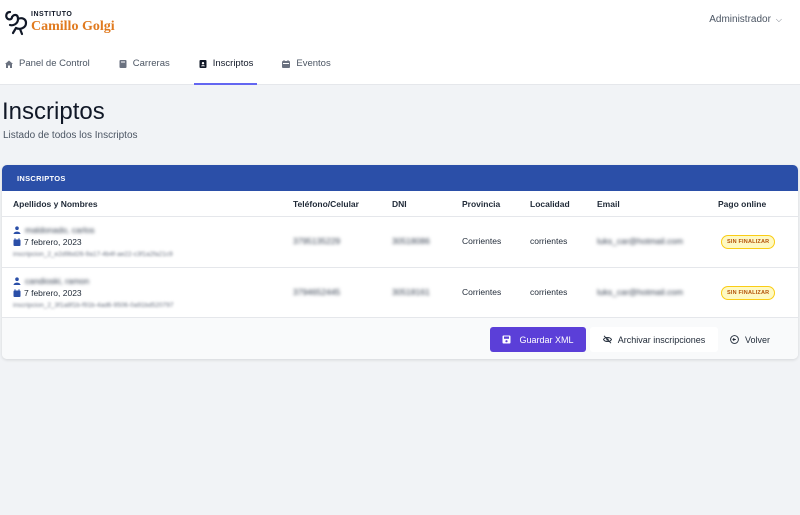 Image resolution: width=800 pixels, height=515 pixels. What do you see at coordinates (60, 230) in the screenshot?
I see `applicant-name: maldonado, carlos` at bounding box center [60, 230].